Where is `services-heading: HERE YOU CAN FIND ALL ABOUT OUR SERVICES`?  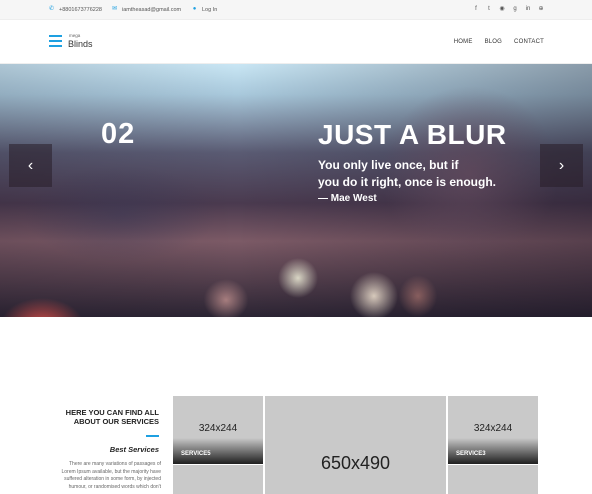
services-heading: HERE YOU CAN FIND ALL ABOUT OUR SERVICES is located at coordinates (108, 417).